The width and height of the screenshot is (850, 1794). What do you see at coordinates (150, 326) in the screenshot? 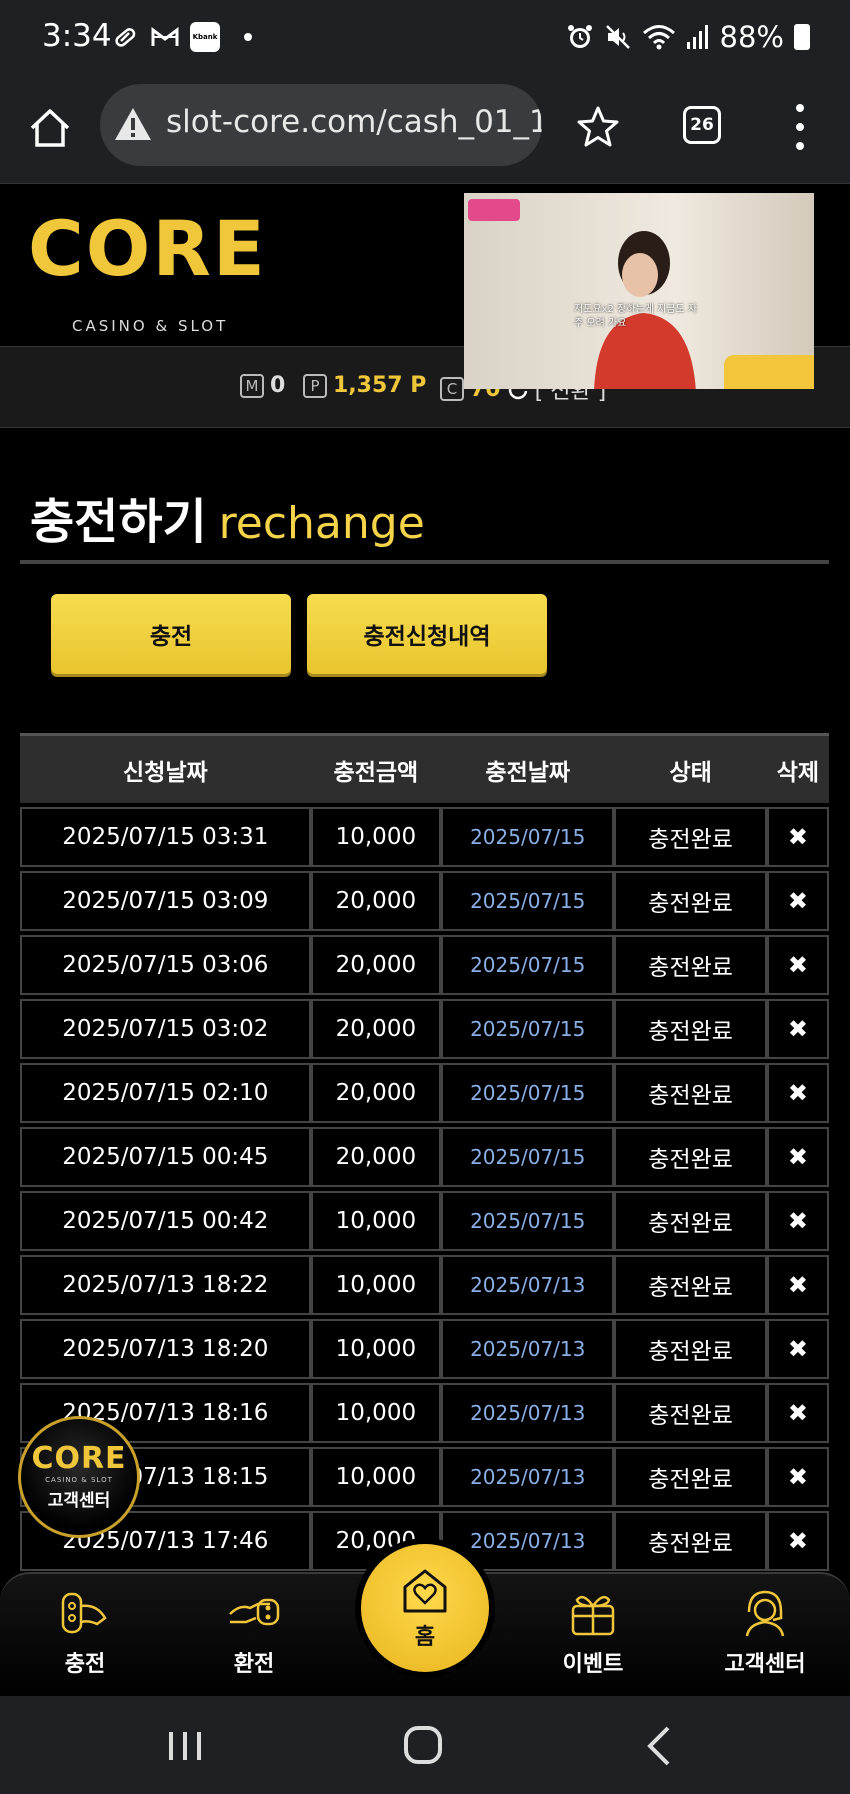
I see `logo-subtitle: CASINO & SLOT` at bounding box center [150, 326].